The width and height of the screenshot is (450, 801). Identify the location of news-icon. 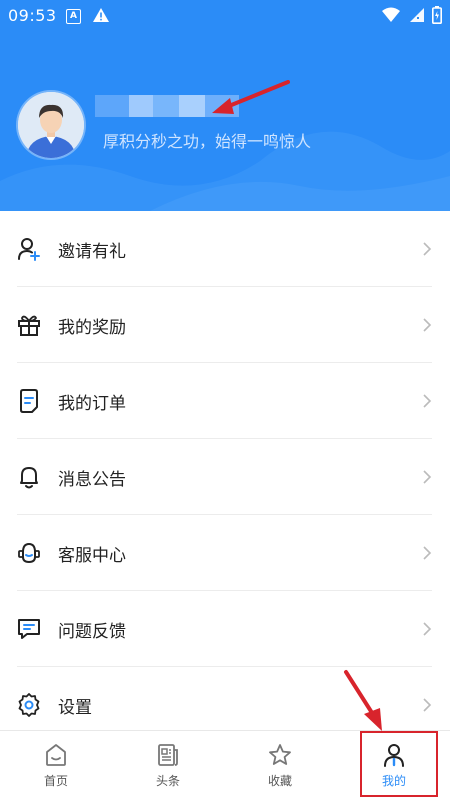
(168, 755).